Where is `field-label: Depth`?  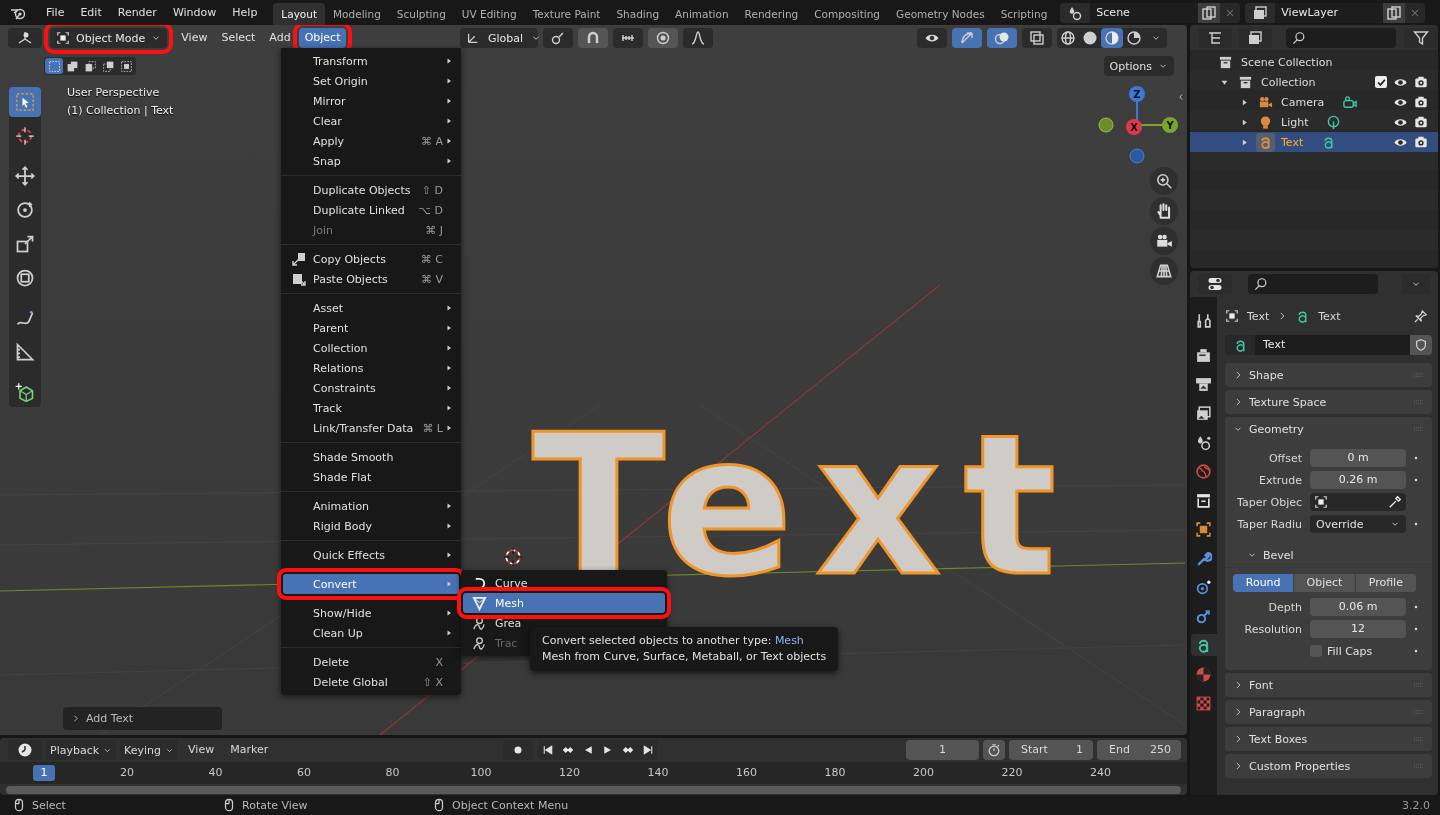
field-label: Depth is located at coordinates (1285, 607).